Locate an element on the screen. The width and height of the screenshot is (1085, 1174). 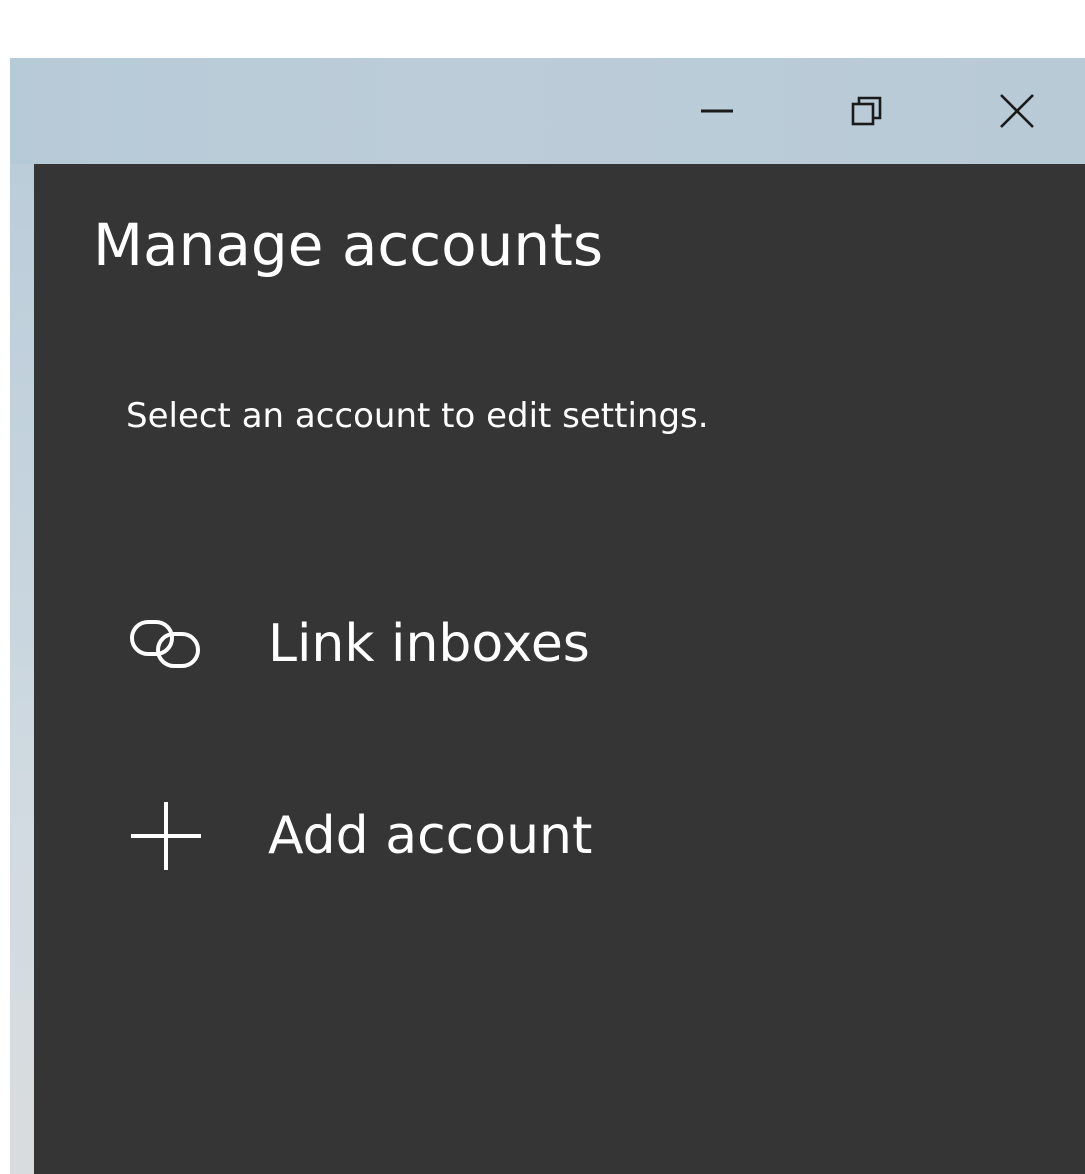
plus-icon is located at coordinates (166, 836).